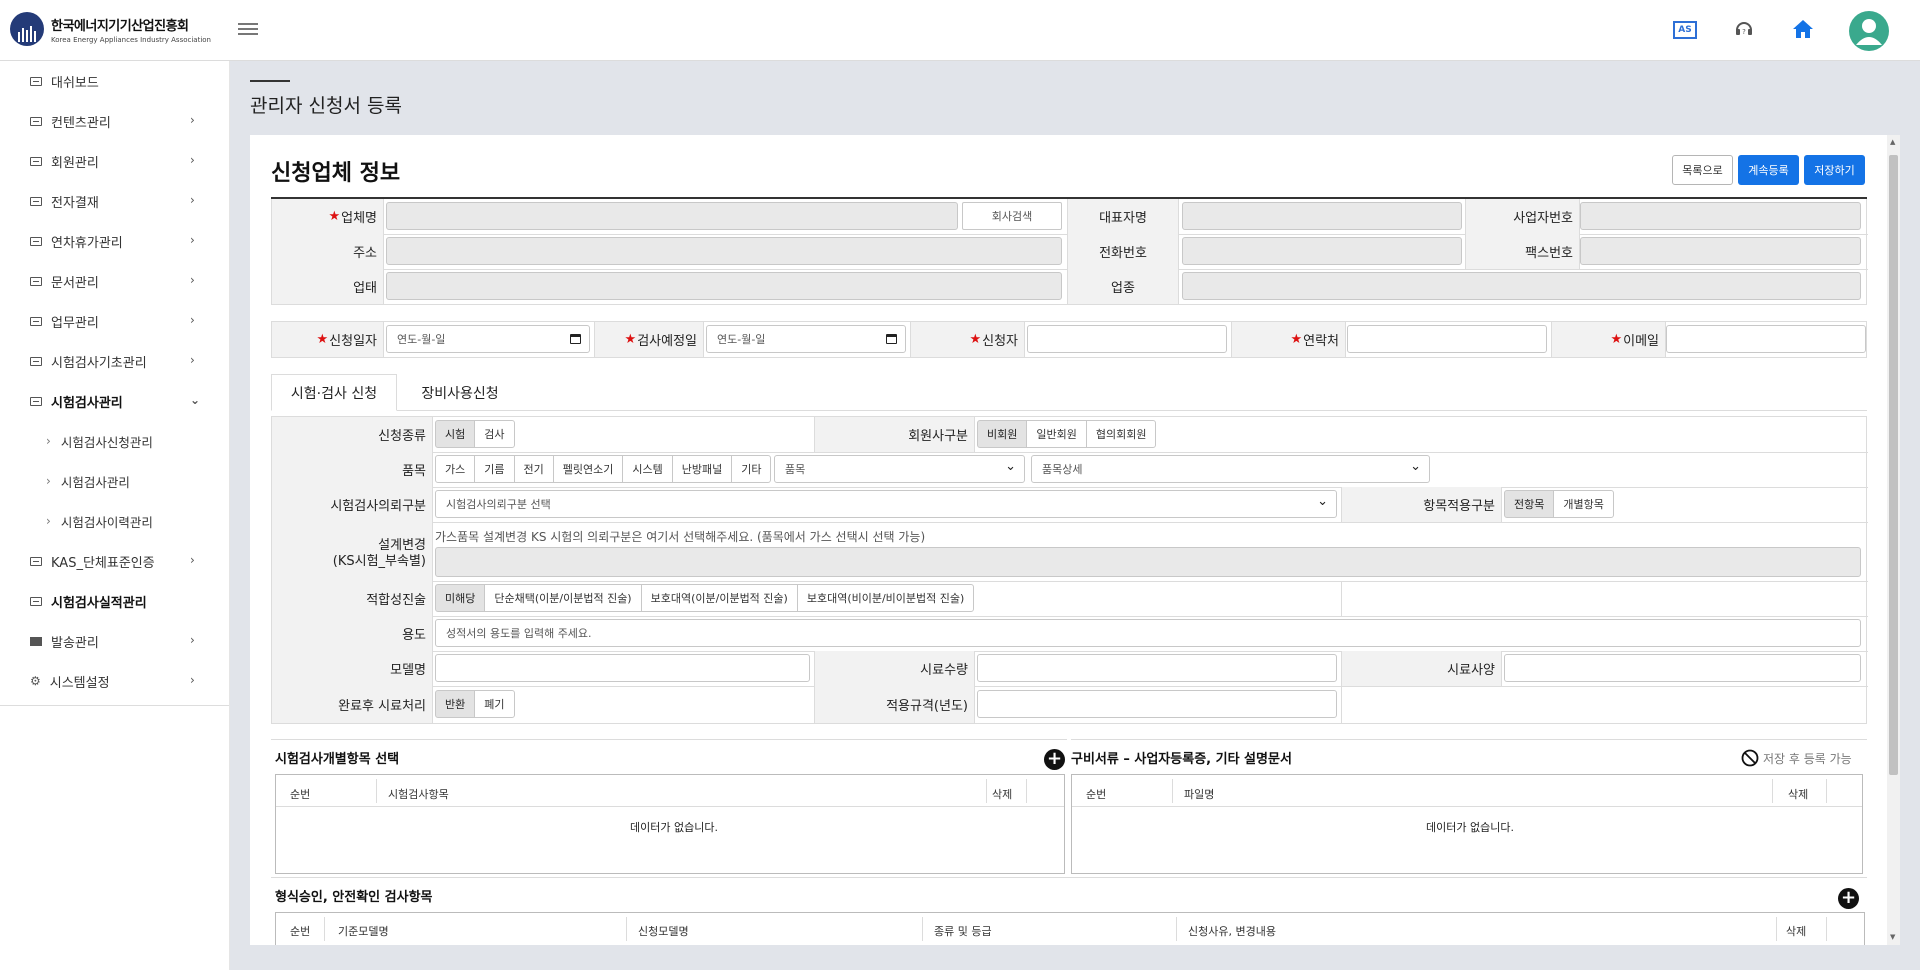 Image resolution: width=1920 pixels, height=970 pixels. Describe the element at coordinates (455, 469) in the screenshot. I see `item-option-gas: 가스` at that location.